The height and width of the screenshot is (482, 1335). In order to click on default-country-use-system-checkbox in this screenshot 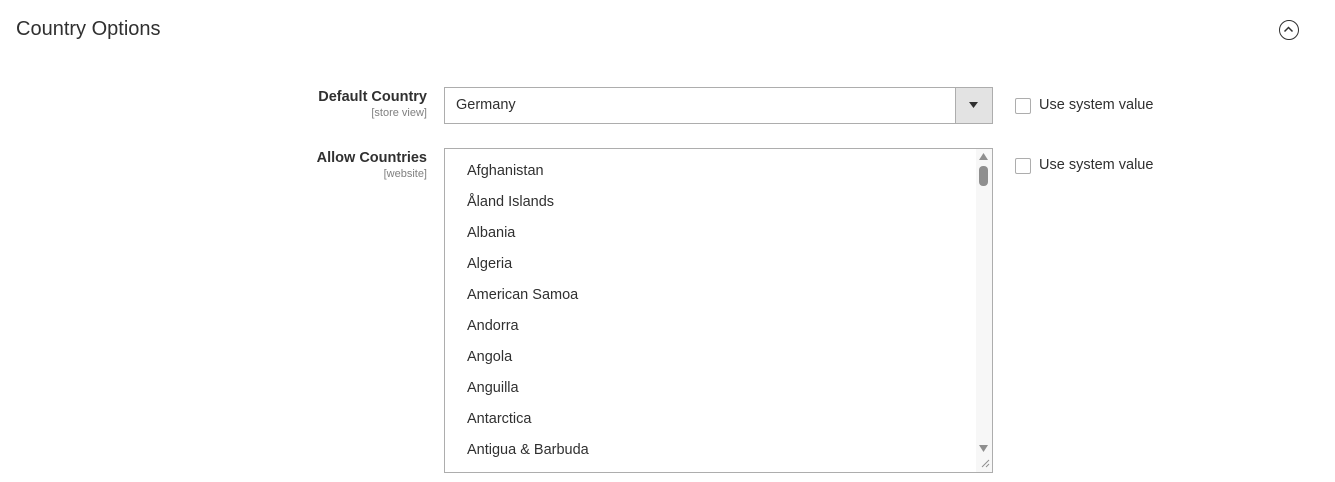, I will do `click(1023, 106)`.